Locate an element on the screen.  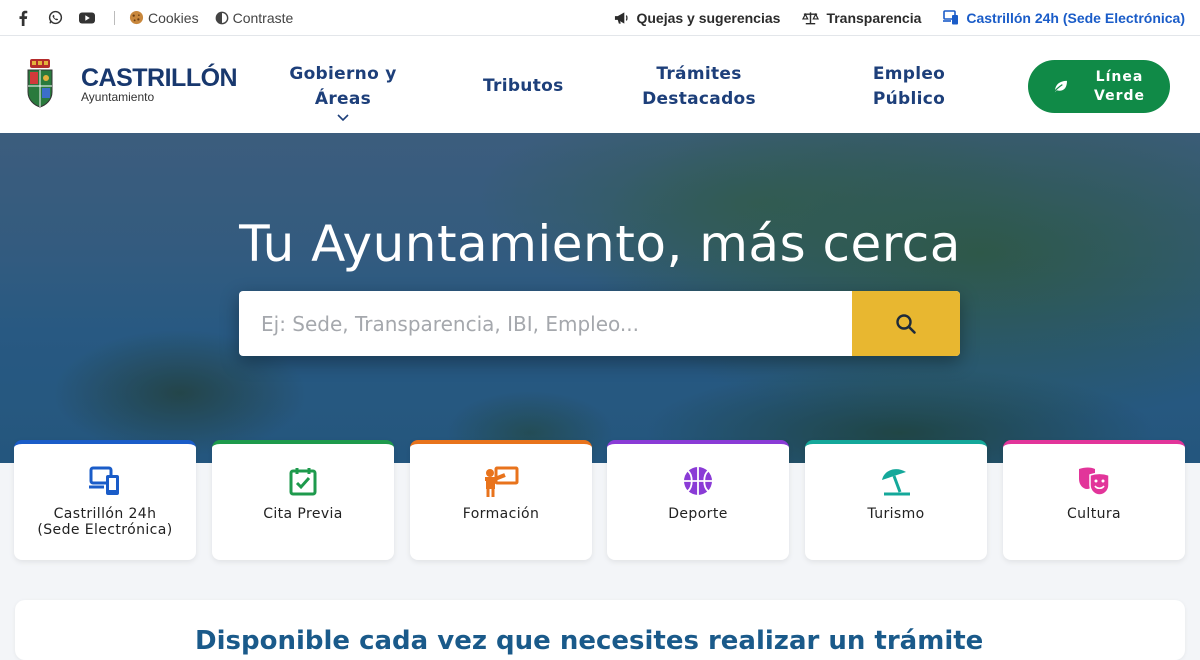
nav-tramites-line1: Trámites is located at coordinates (699, 74).